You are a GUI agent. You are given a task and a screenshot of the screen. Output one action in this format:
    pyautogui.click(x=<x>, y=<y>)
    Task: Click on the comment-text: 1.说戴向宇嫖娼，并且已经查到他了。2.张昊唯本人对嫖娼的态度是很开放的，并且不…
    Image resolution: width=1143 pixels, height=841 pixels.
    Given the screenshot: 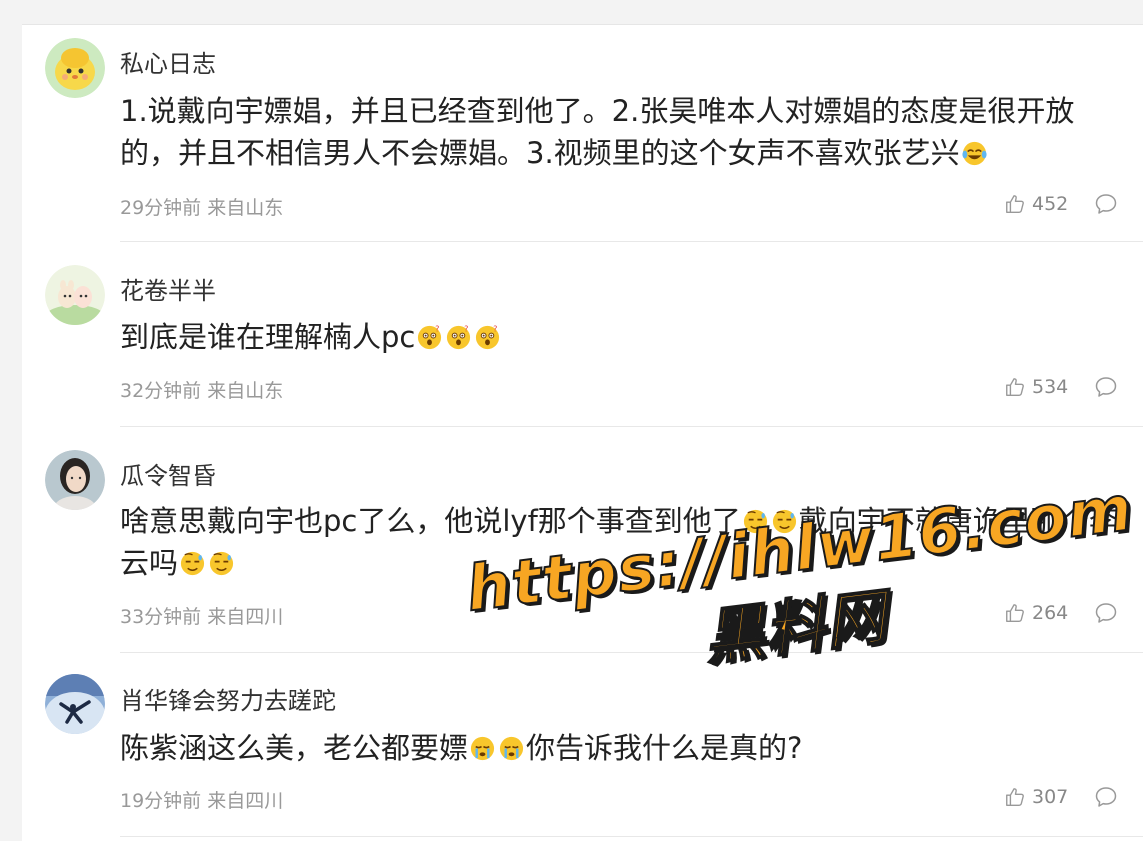 What is the action you would take?
    pyautogui.click(x=620, y=132)
    